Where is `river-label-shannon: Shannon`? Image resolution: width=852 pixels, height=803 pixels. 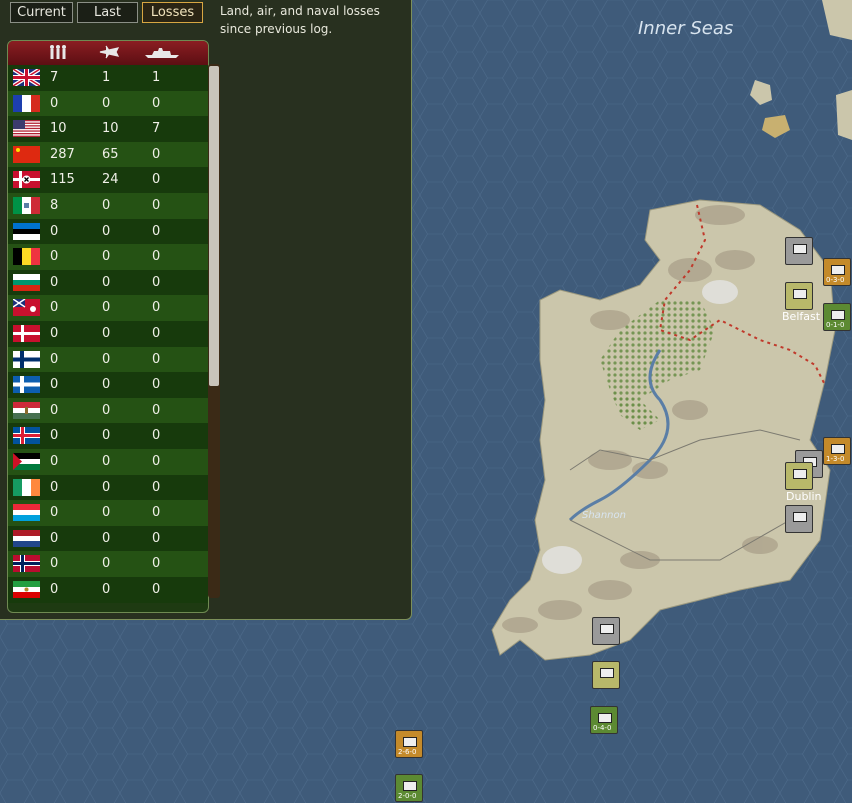 river-label-shannon: Shannon is located at coordinates (604, 515).